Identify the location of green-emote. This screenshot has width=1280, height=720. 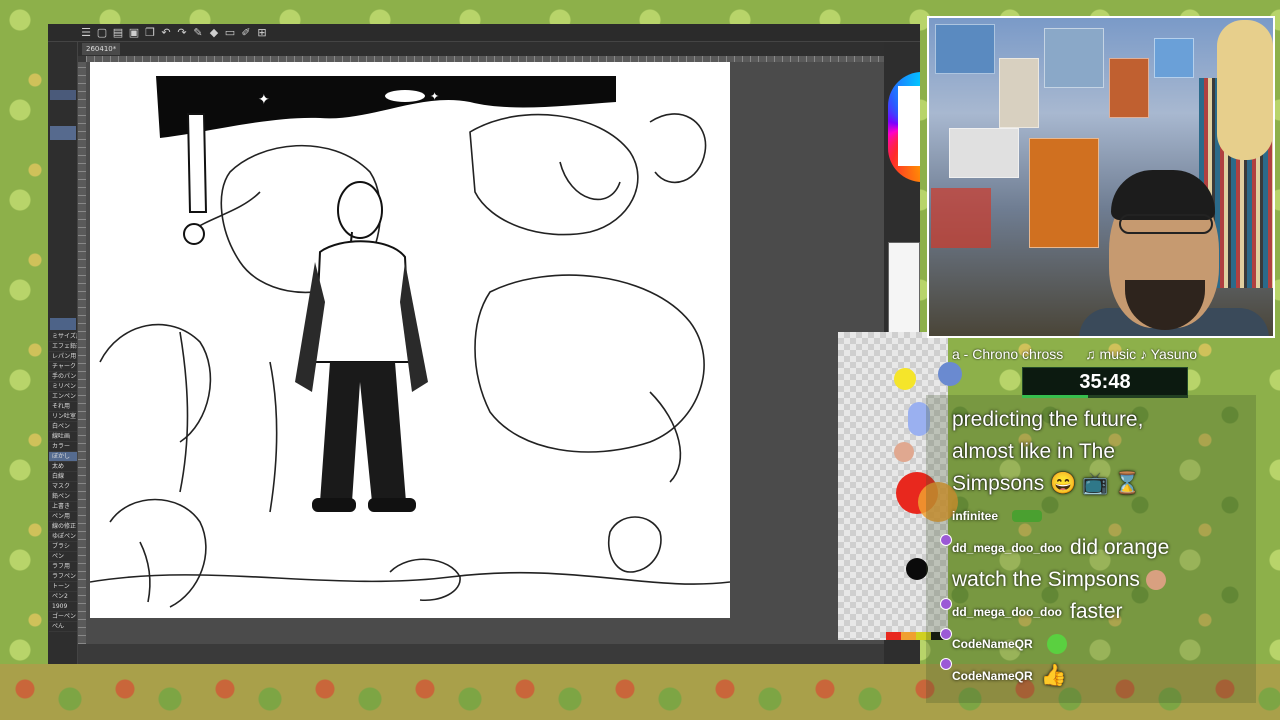
(1056, 644).